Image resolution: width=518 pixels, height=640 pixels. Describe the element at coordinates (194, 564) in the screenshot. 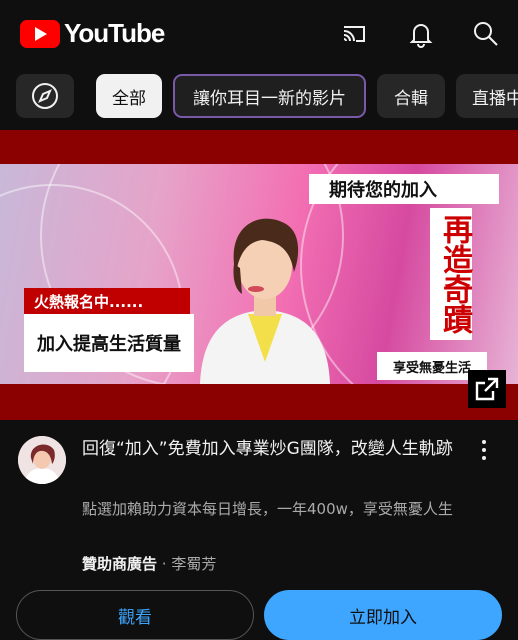

I see `advertiser-name: 李蜀芳` at that location.